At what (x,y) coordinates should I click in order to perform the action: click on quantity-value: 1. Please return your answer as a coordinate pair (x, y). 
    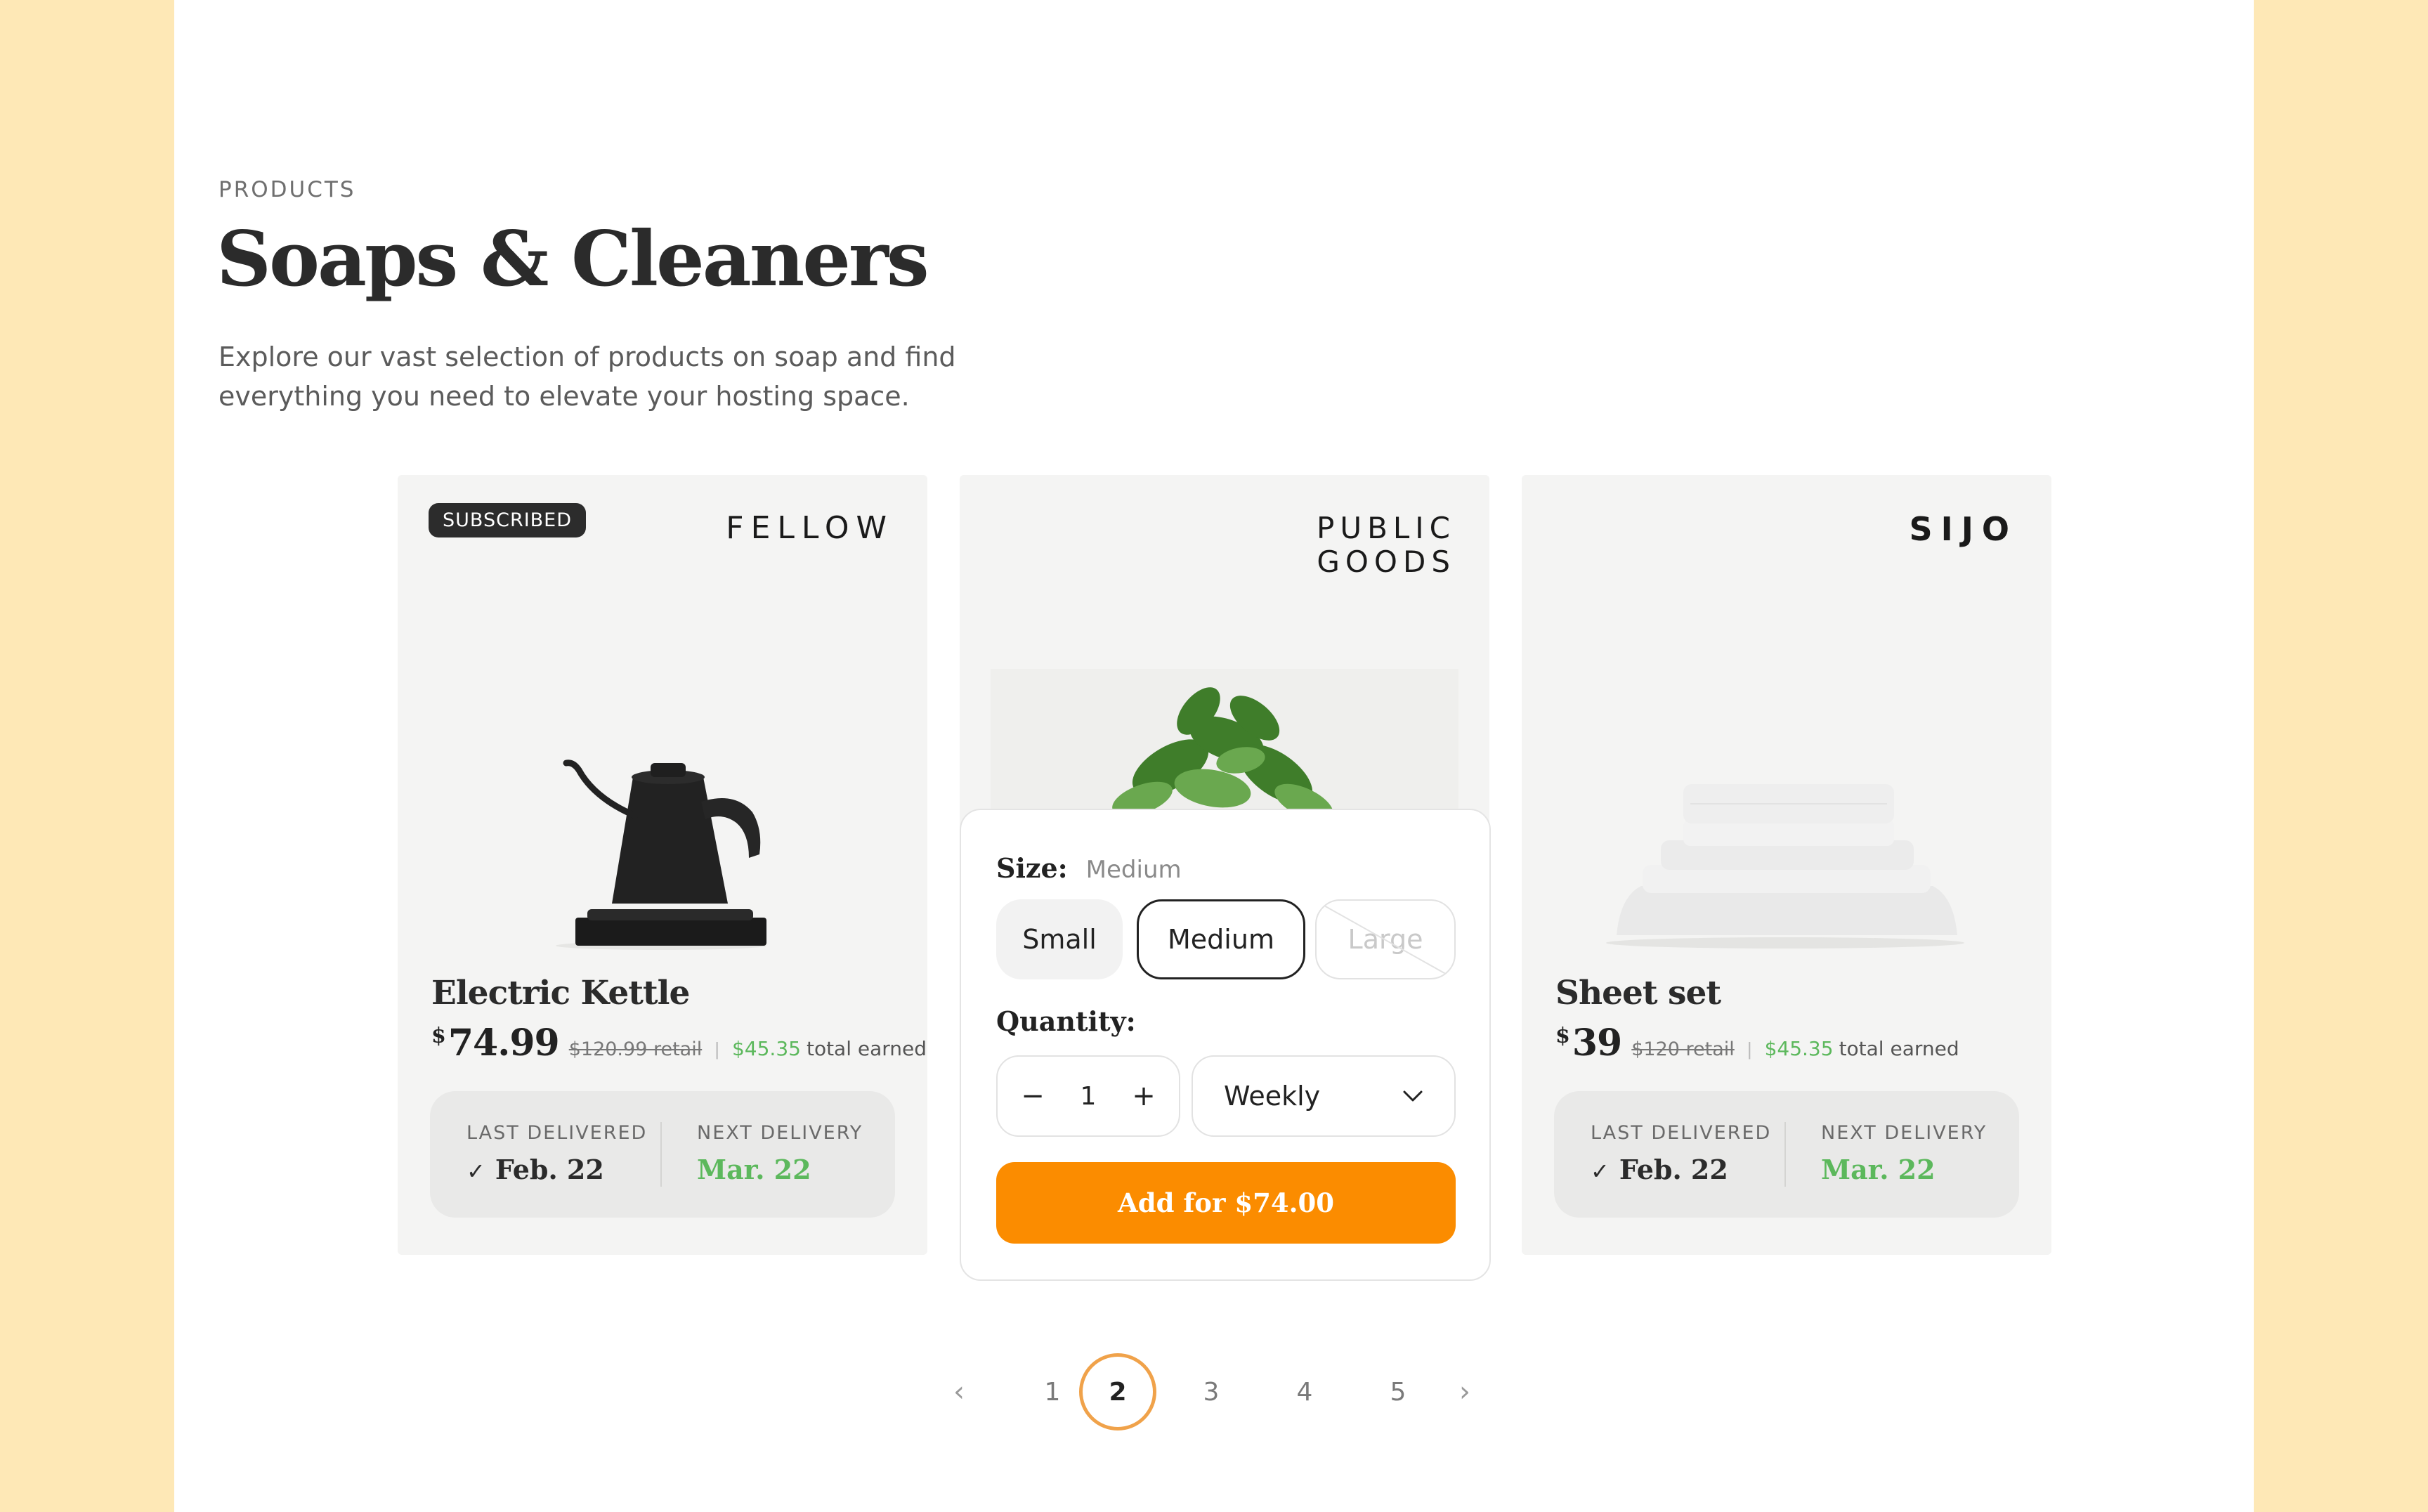
    Looking at the image, I should click on (1089, 1096).